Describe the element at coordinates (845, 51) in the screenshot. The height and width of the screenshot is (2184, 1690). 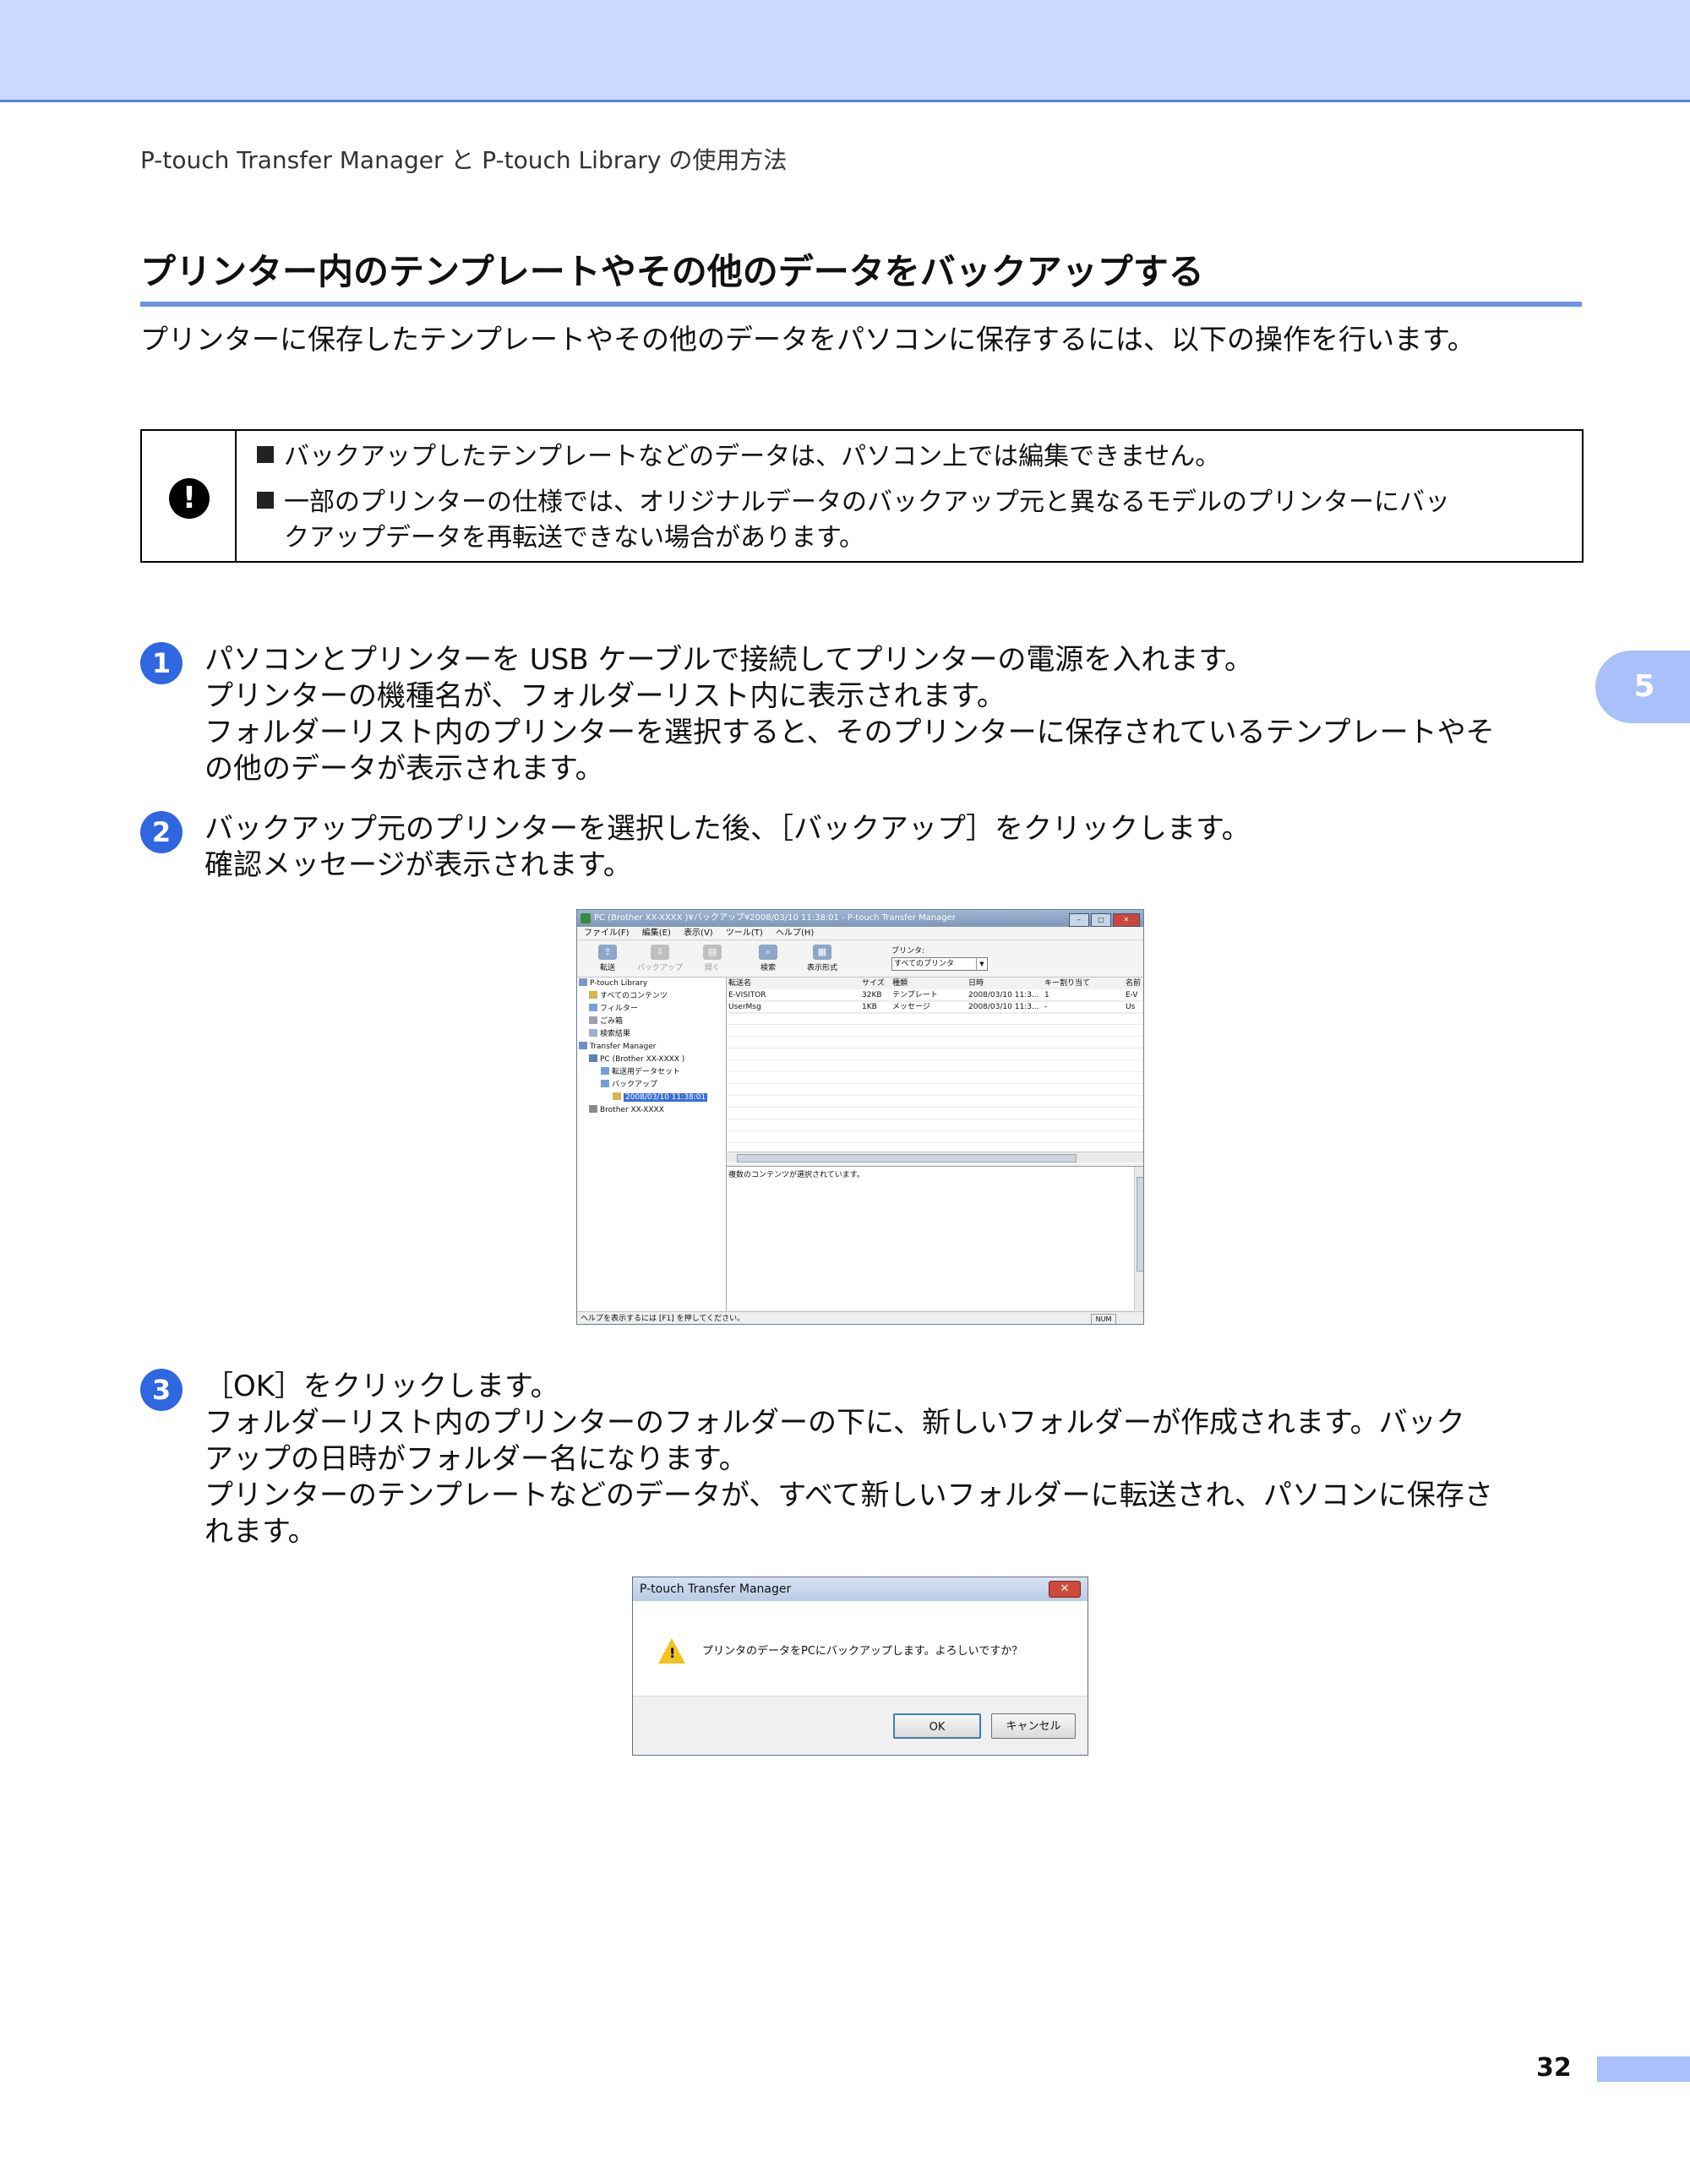
I see `top-header-band` at that location.